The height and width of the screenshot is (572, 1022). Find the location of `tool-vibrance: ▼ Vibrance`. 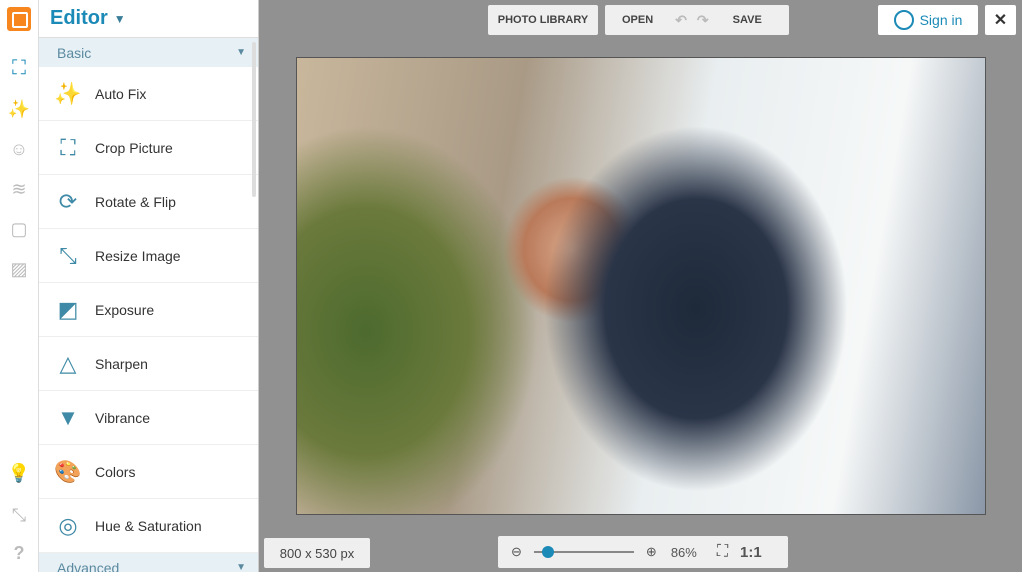

tool-vibrance: ▼ Vibrance is located at coordinates (148, 418).